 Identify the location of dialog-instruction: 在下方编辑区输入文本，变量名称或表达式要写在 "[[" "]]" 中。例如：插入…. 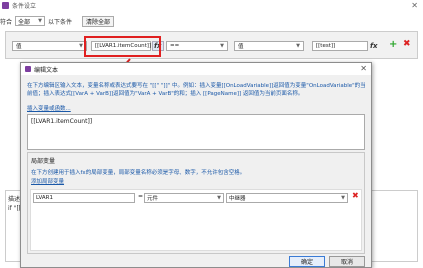
(196, 90).